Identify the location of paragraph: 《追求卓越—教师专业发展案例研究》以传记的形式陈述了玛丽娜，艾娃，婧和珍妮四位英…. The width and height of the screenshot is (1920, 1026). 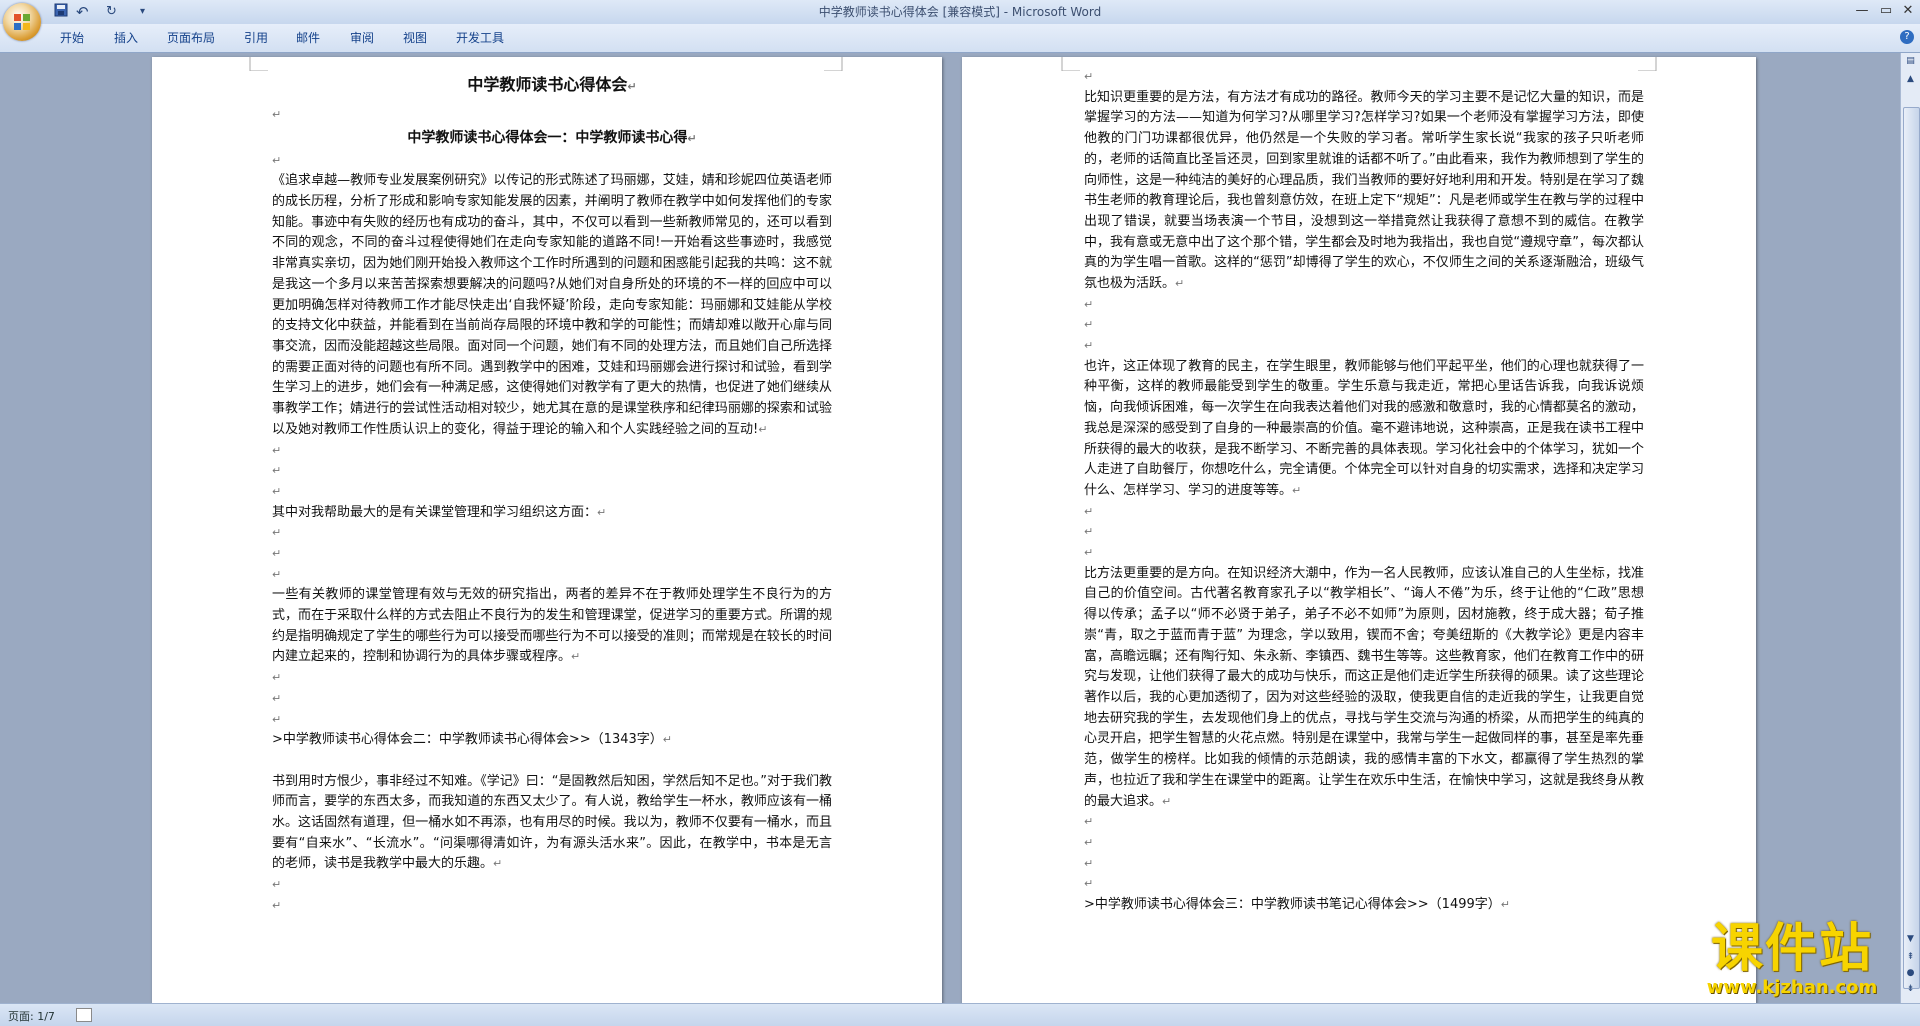
(552, 305).